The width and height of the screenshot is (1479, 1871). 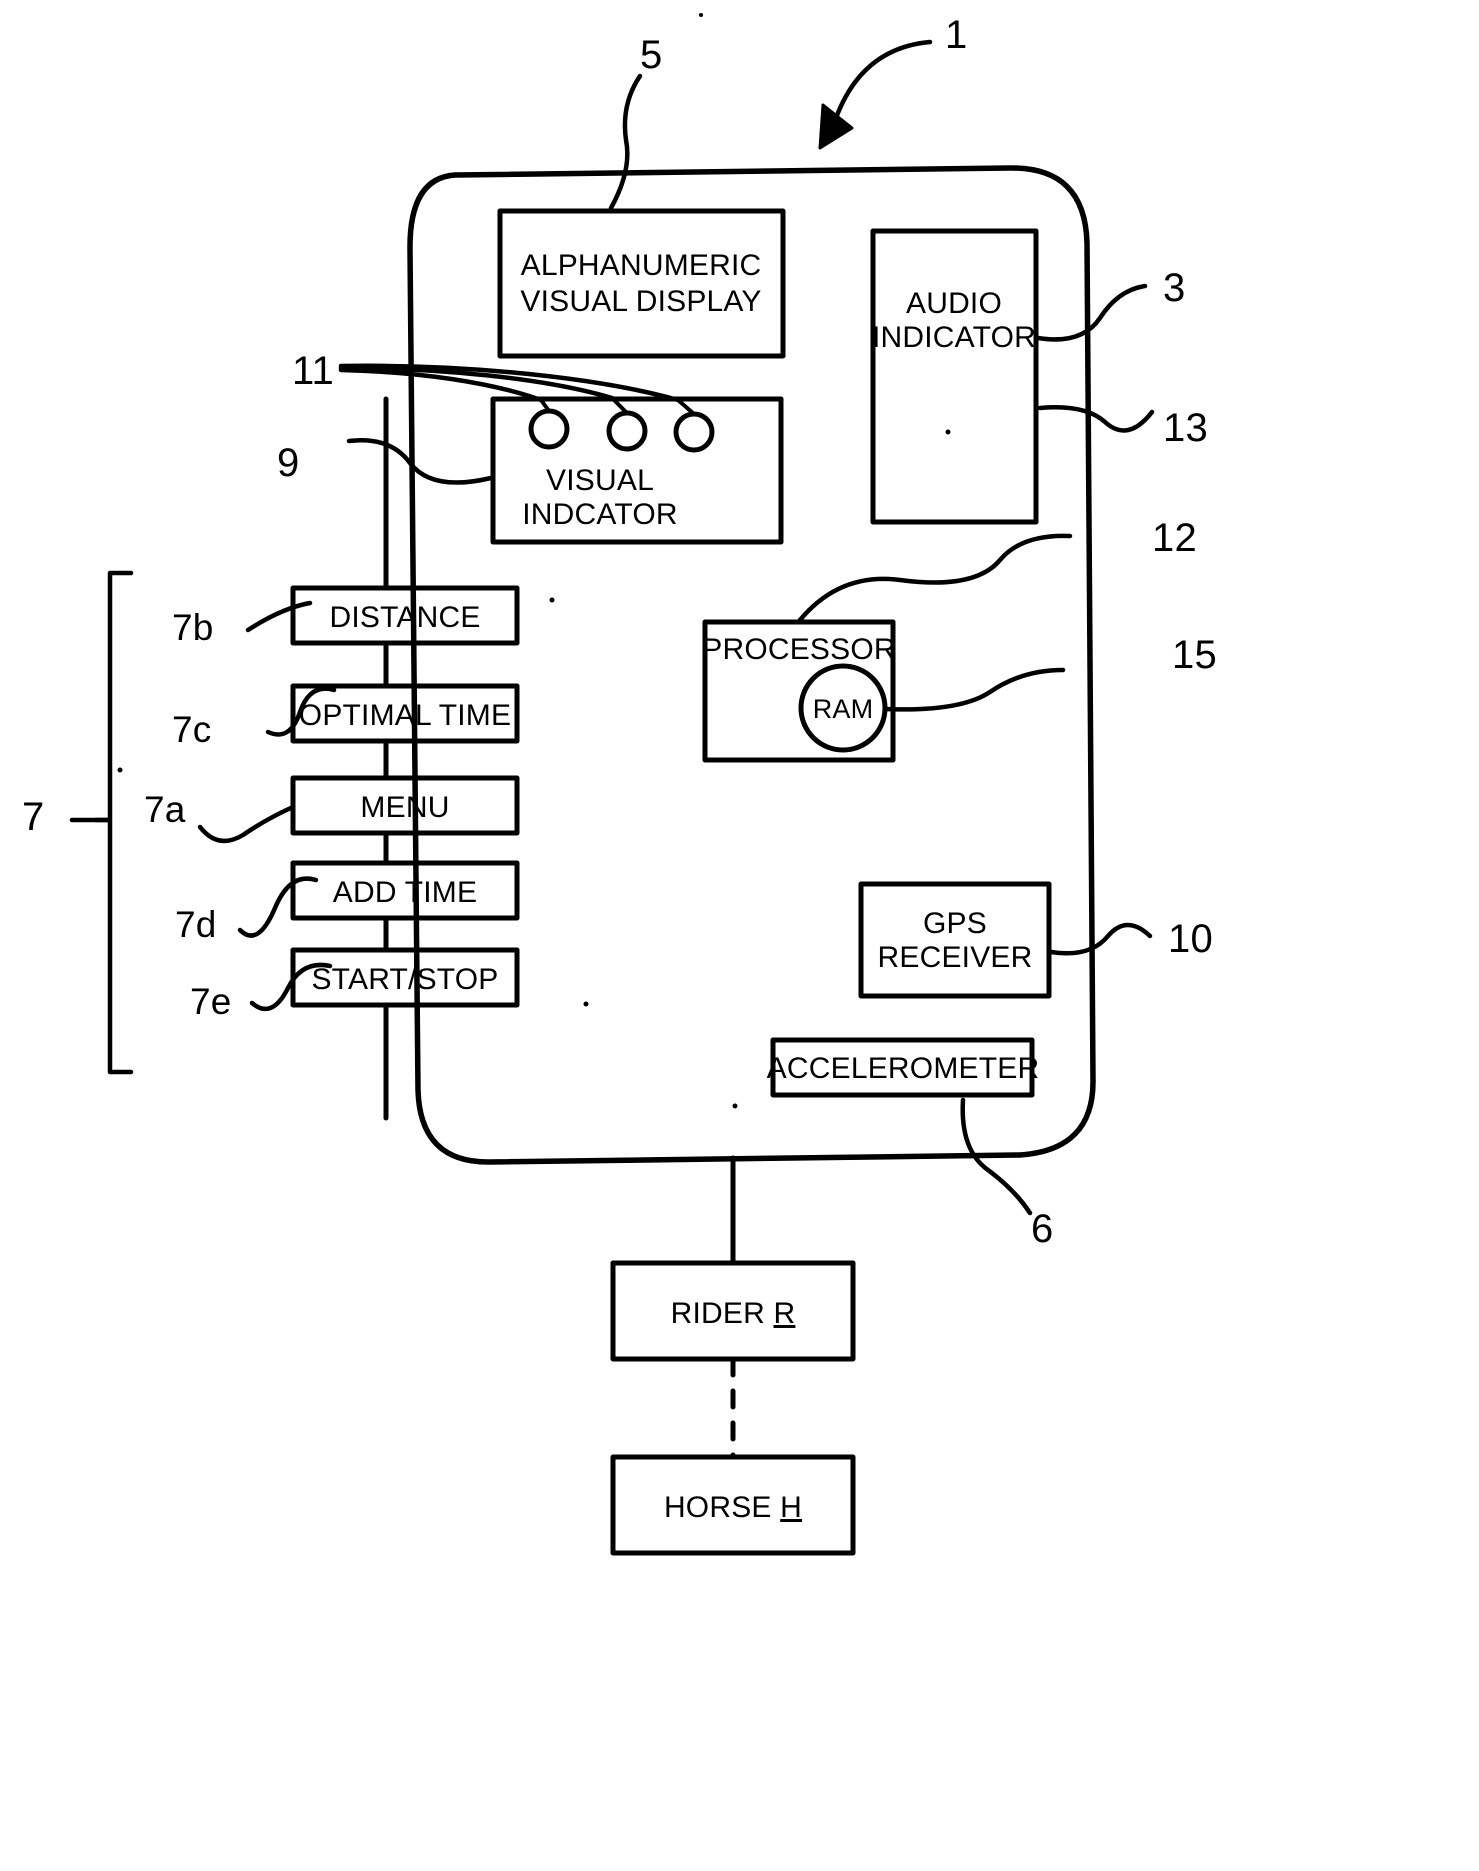 What do you see at coordinates (1190, 939) in the screenshot?
I see `ref-numeral-10: 10` at bounding box center [1190, 939].